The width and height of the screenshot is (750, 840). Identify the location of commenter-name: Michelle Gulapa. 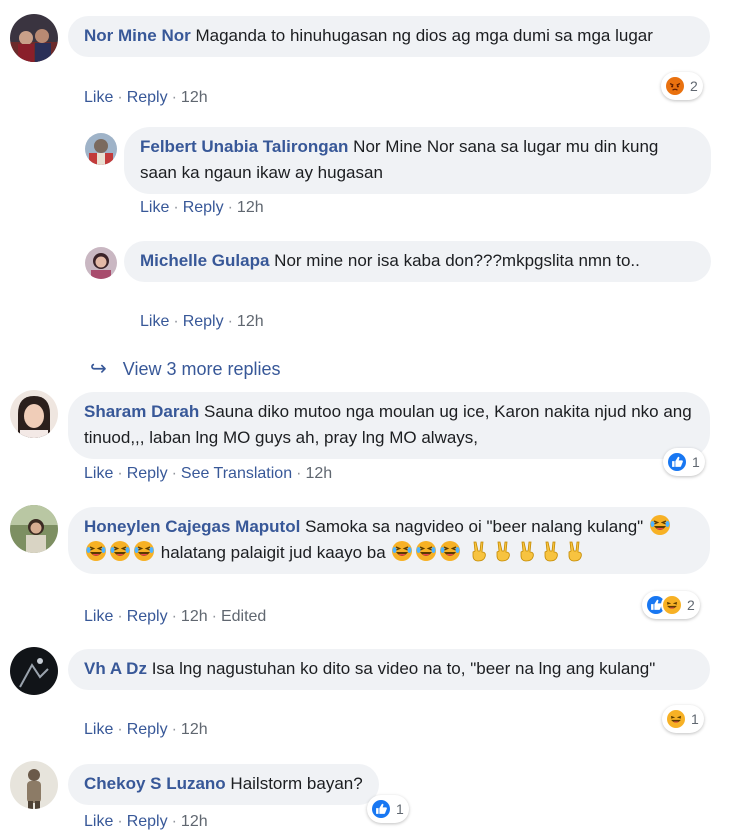
(204, 260).